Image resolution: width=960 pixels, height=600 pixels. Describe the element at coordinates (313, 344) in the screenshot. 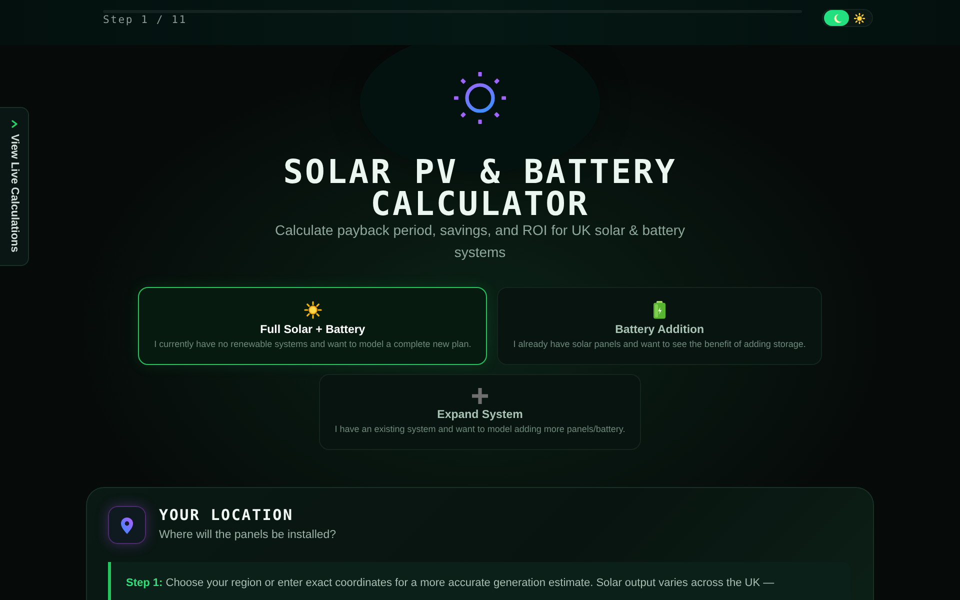

I see `option-description: I currently have no renewable systems and want to model a complete new plan.` at that location.